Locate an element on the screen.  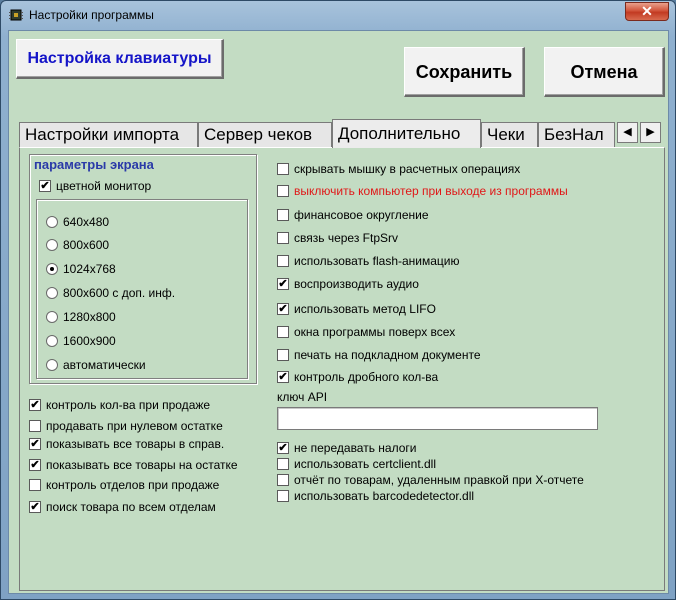
screen-params-title: параметры экрана is located at coordinates (94, 164).